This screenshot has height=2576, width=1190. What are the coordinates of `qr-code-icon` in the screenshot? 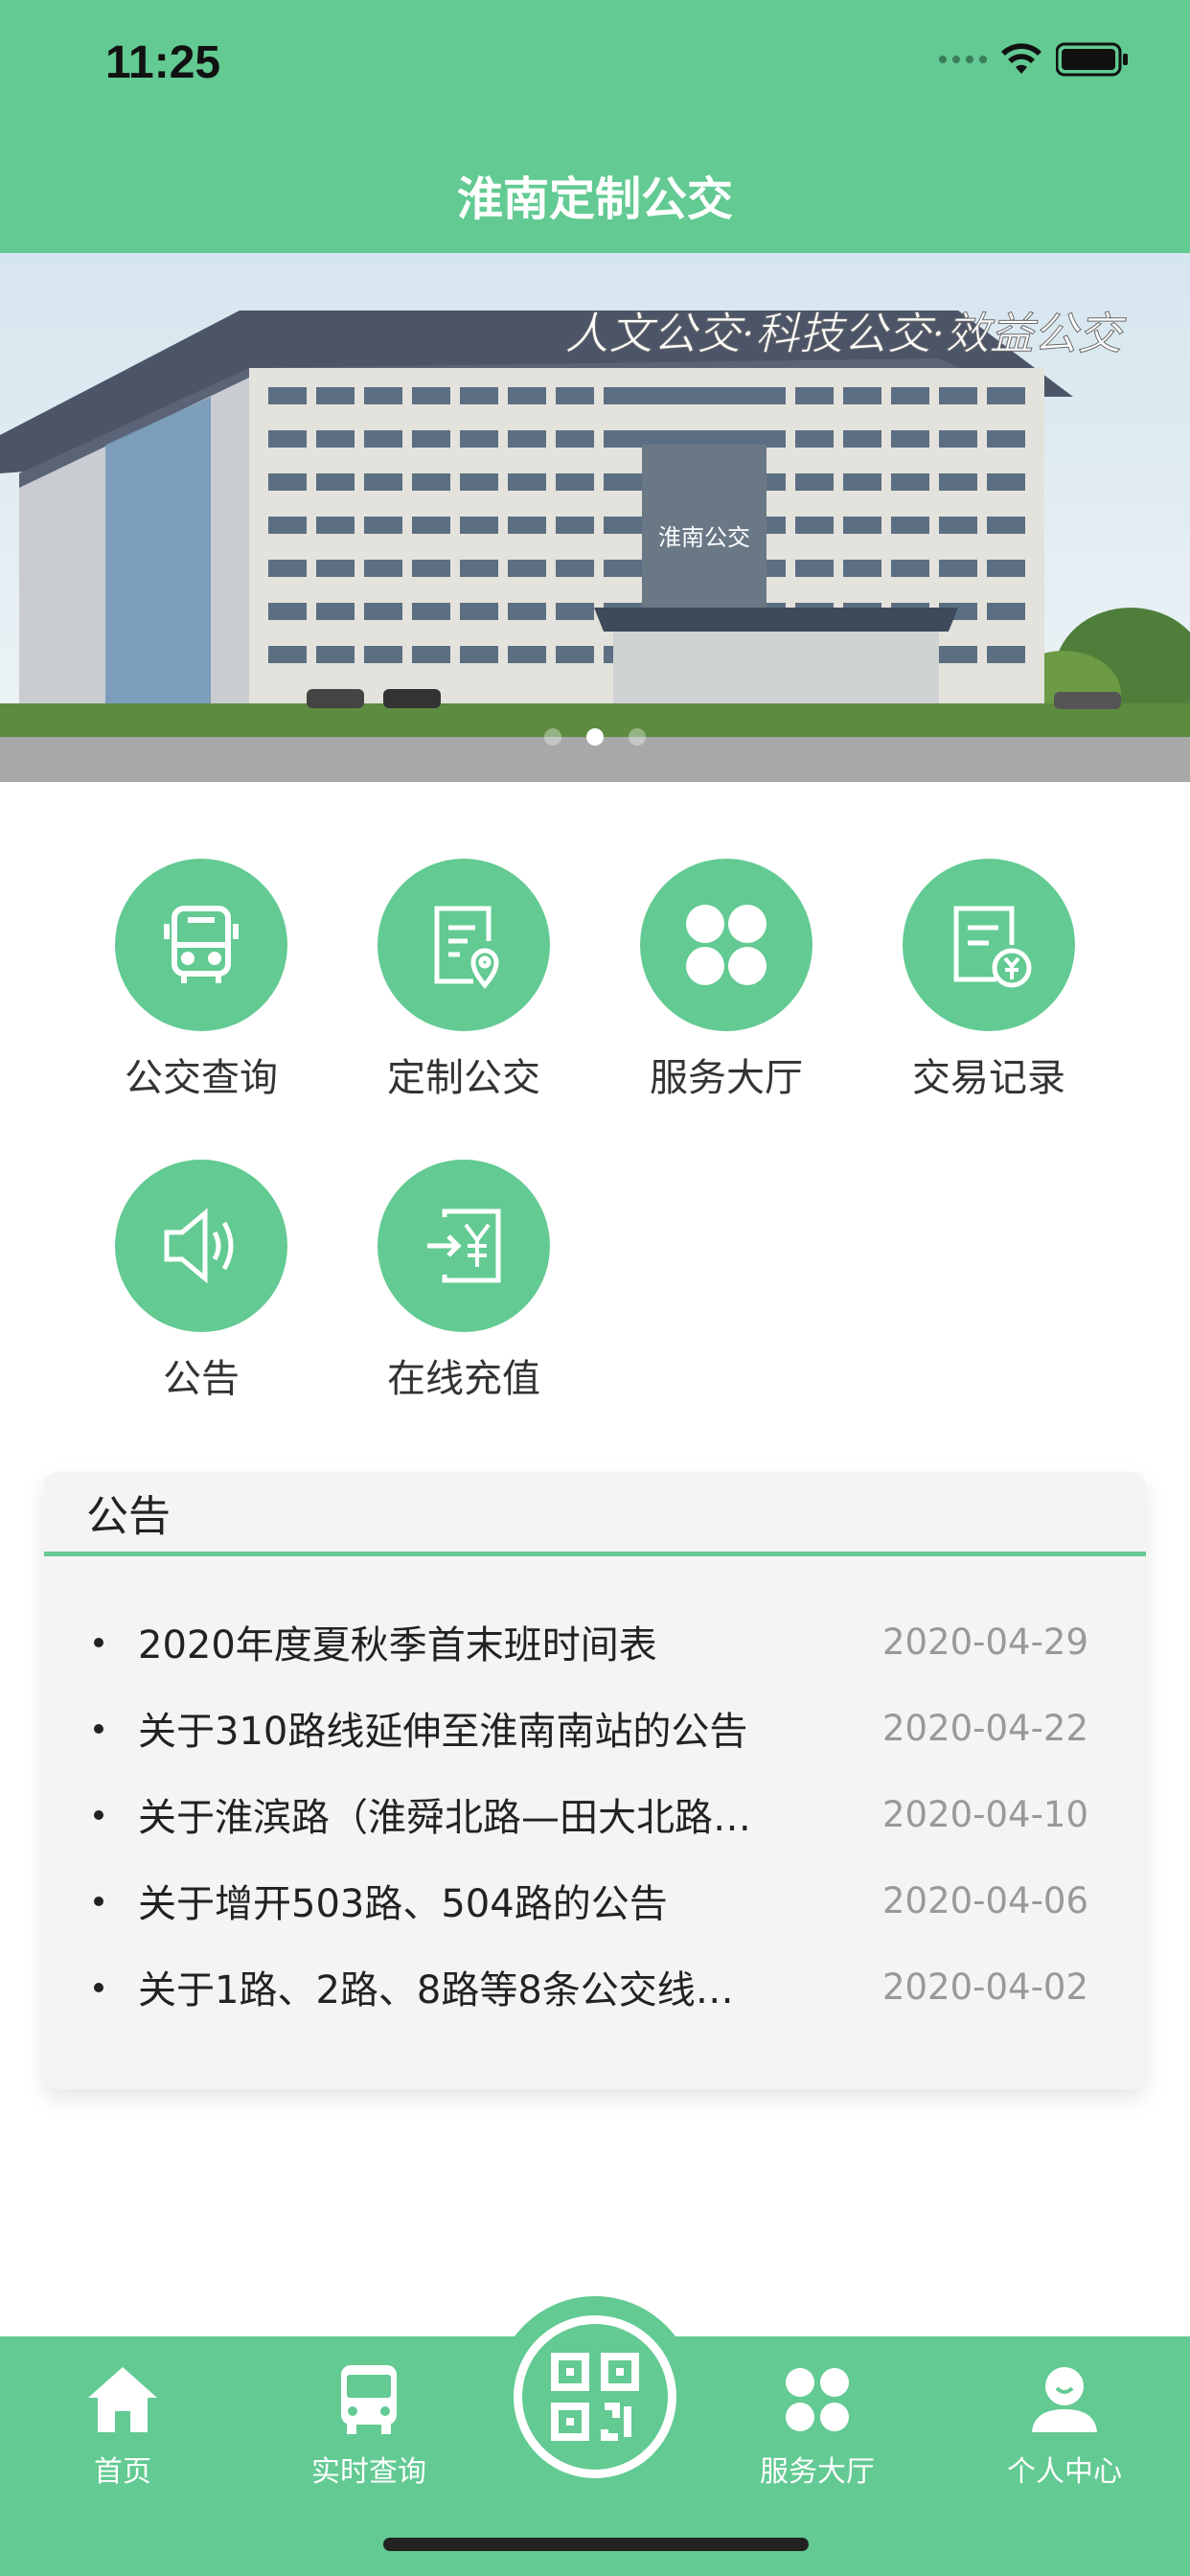 It's located at (595, 2397).